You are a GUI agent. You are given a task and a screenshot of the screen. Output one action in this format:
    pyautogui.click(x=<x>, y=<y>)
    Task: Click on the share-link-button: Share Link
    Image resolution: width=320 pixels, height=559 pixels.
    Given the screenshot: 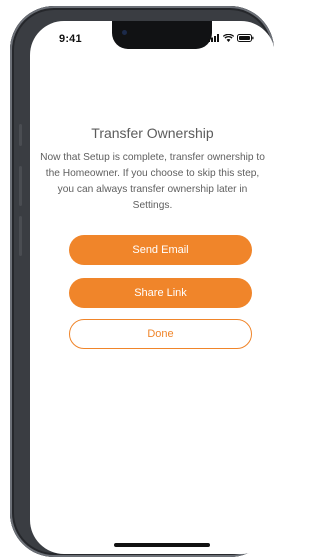 What is the action you would take?
    pyautogui.click(x=160, y=293)
    